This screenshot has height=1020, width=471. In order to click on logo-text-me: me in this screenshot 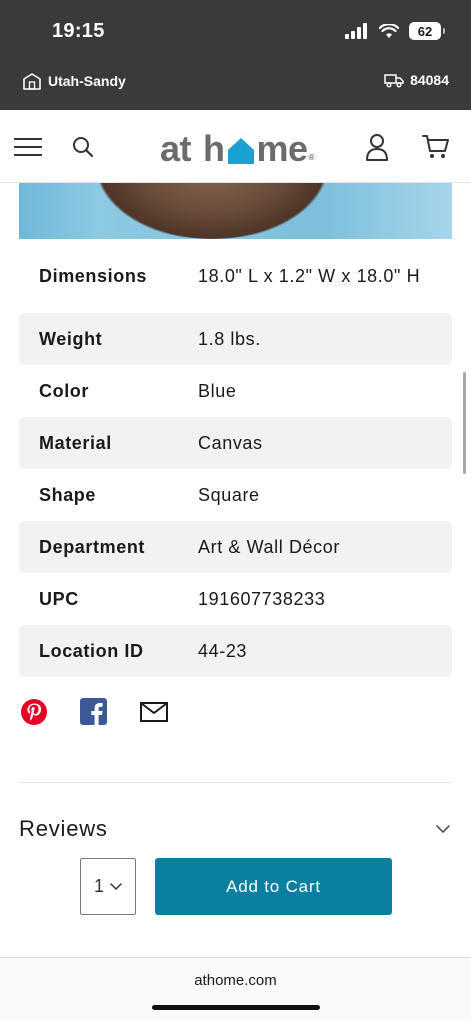, I will do `click(282, 148)`.